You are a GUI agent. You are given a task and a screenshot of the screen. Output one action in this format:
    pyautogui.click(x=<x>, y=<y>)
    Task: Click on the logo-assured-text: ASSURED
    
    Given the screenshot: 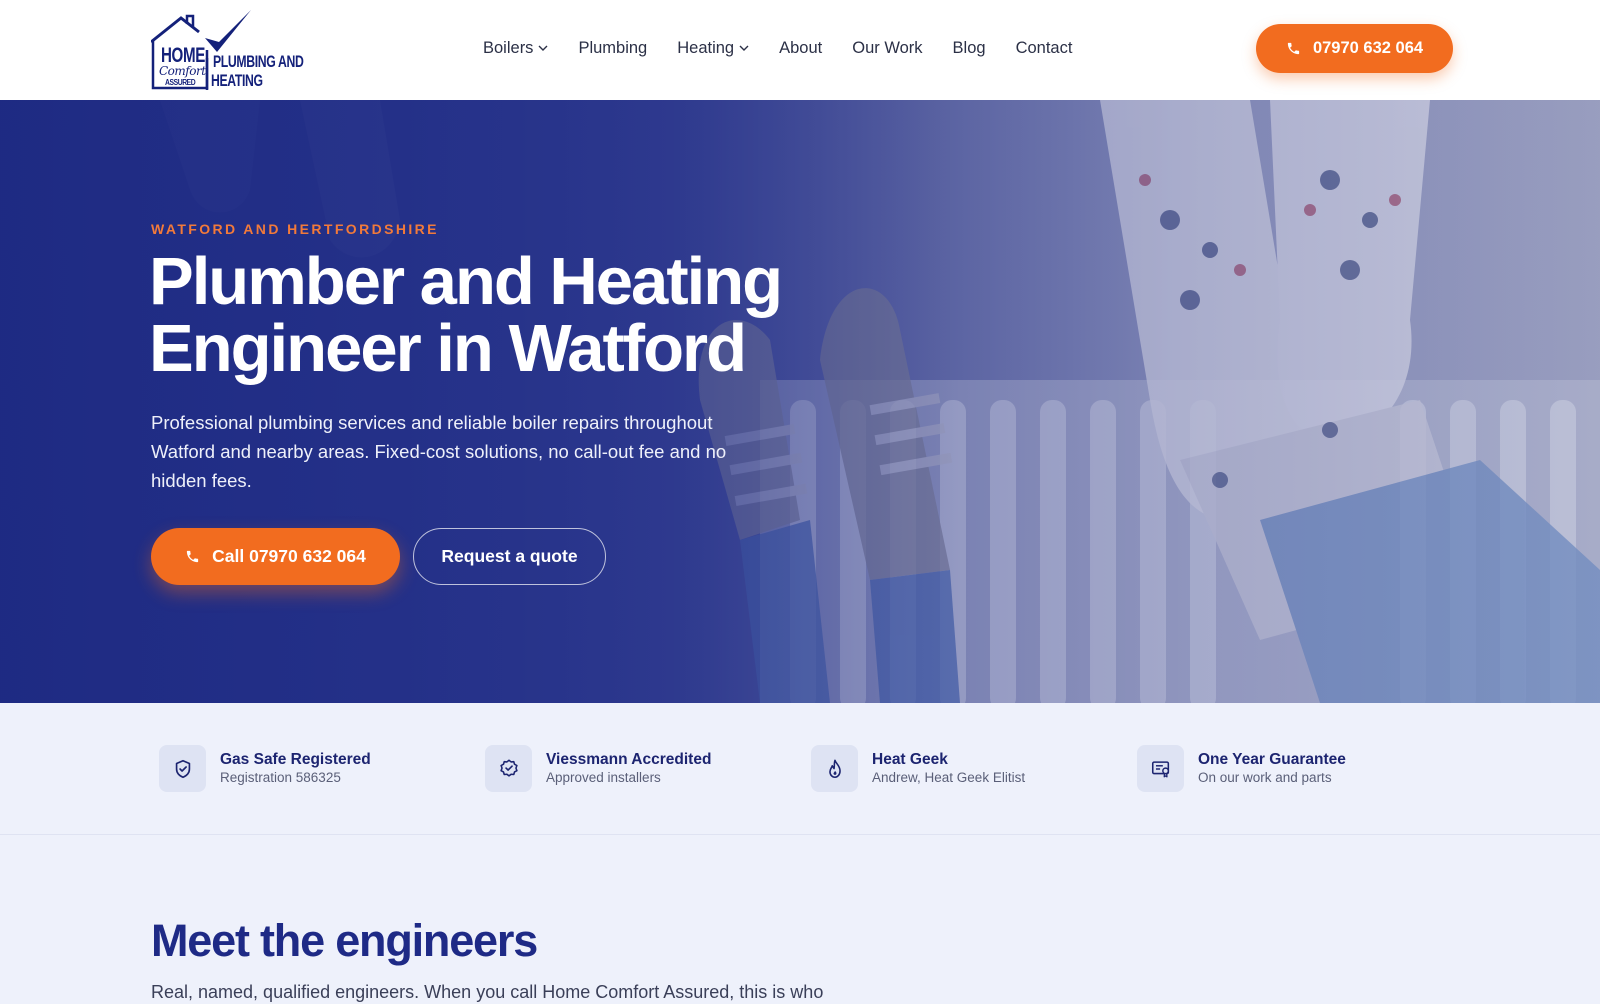 What is the action you would take?
    pyautogui.click(x=180, y=82)
    